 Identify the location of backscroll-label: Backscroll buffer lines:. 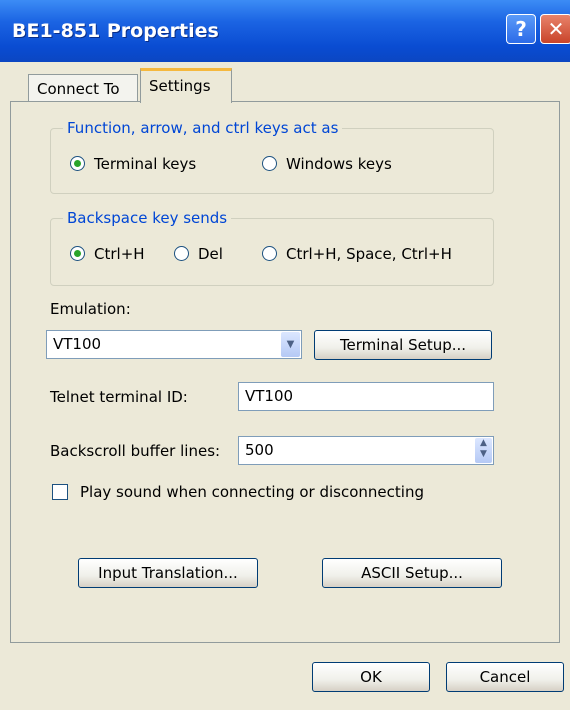
(135, 451).